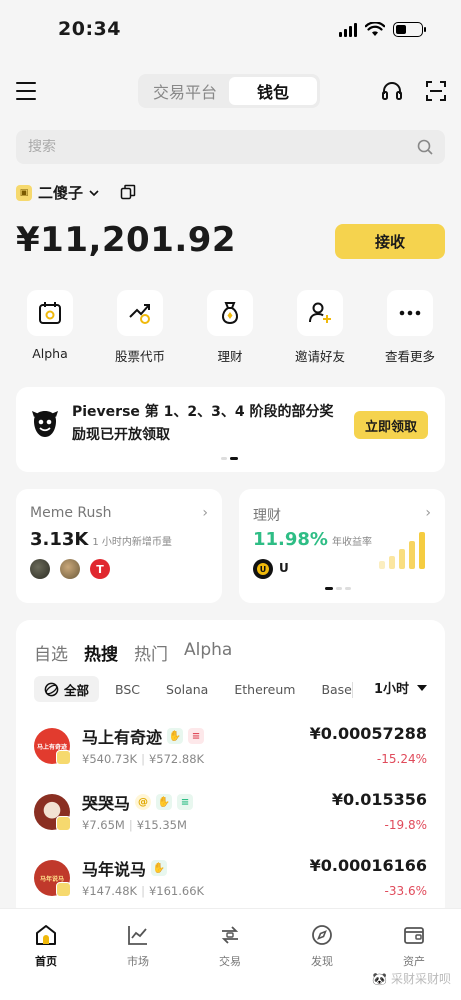 The height and width of the screenshot is (1000, 461). I want to click on market-chart-icon, so click(137, 935).